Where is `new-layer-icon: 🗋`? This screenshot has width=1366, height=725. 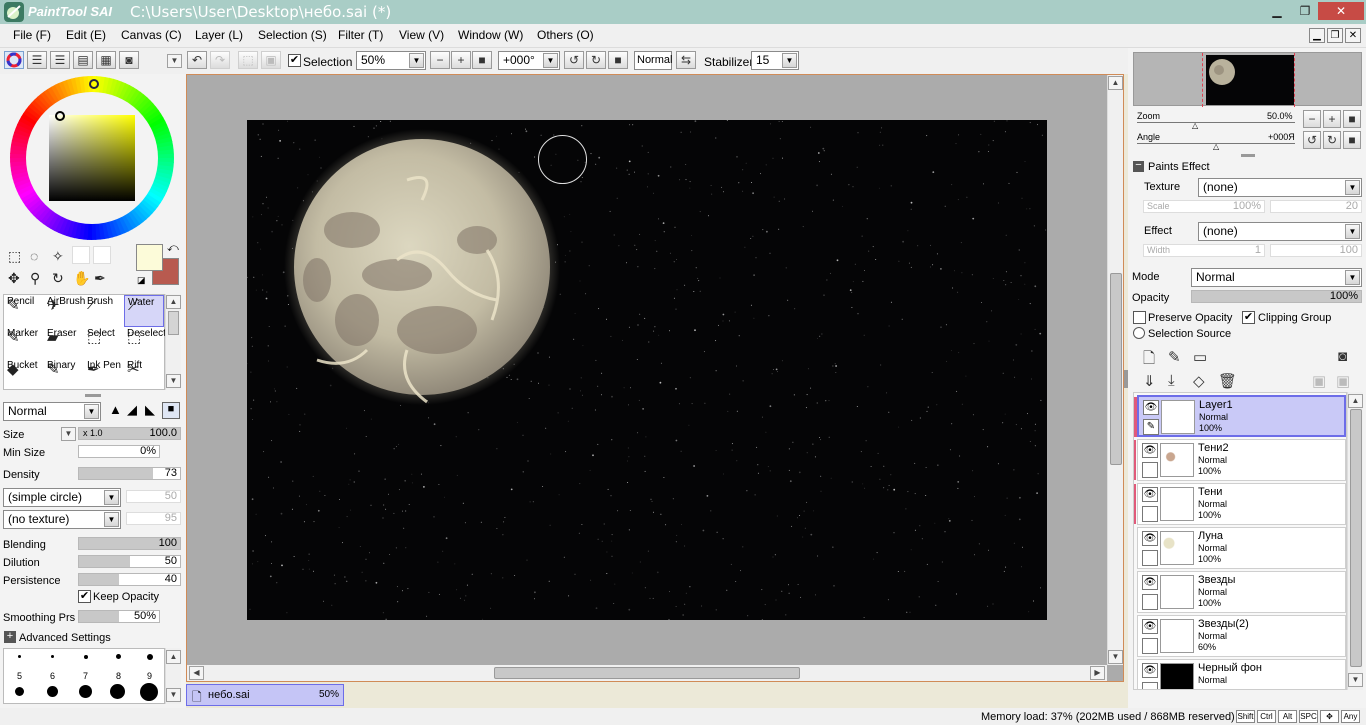 new-layer-icon: 🗋 is located at coordinates (1149, 360).